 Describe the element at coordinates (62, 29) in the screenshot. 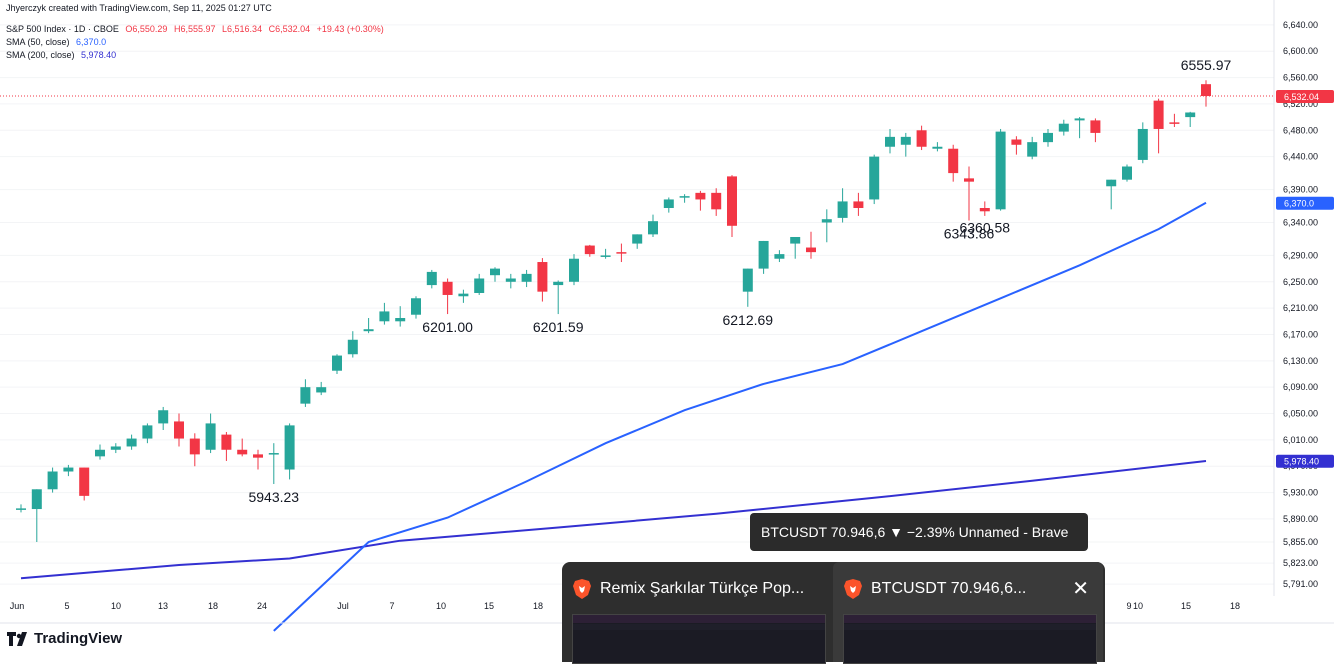

I see `symbol-label: S&P 500 Index · 1D · CBOE` at that location.